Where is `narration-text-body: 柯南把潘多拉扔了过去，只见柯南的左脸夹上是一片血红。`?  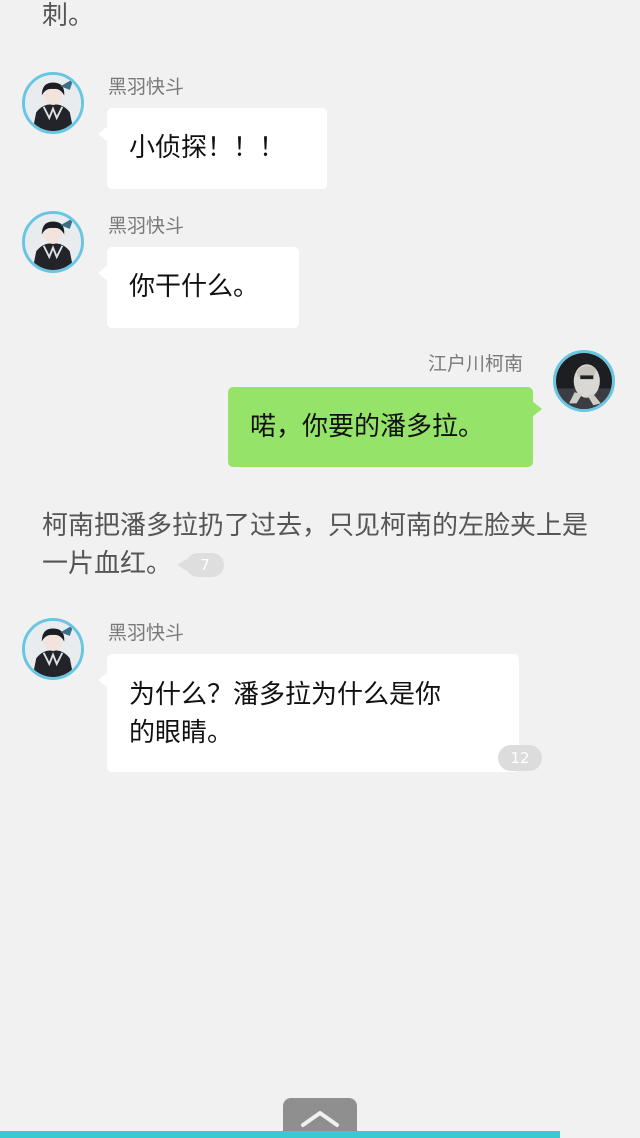 narration-text-body: 柯南把潘多拉扔了过去，只见柯南的左脸夹上是一片血红。 is located at coordinates (315, 545).